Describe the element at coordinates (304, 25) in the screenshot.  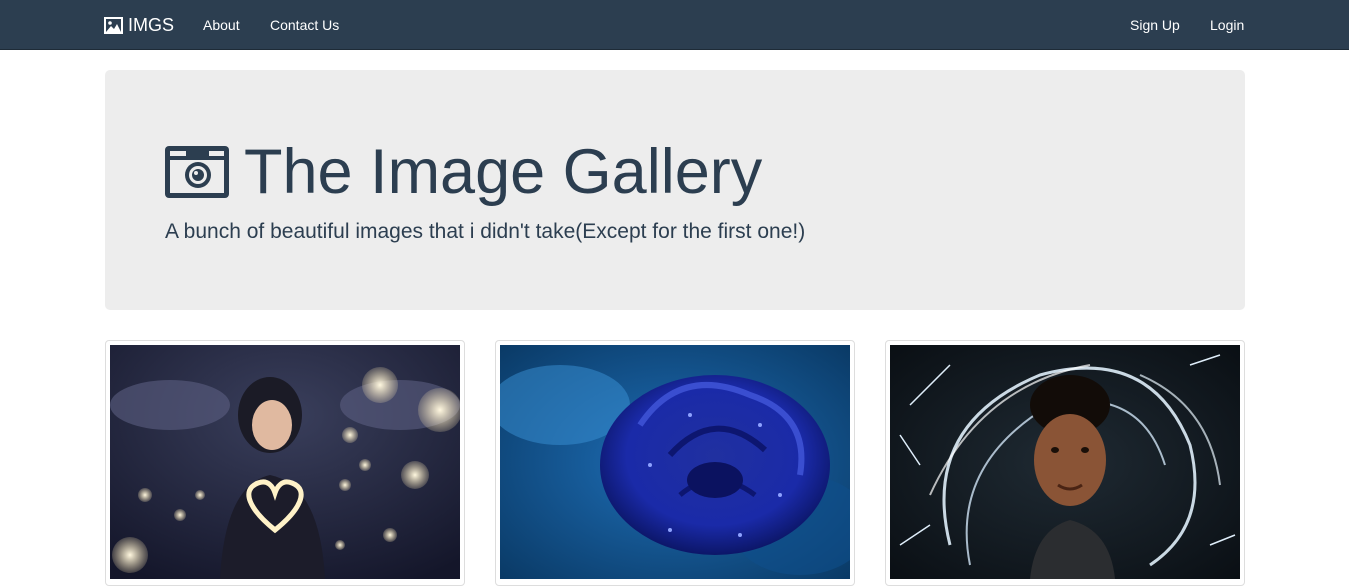
I see `nav-contact-link: Contact Us` at that location.